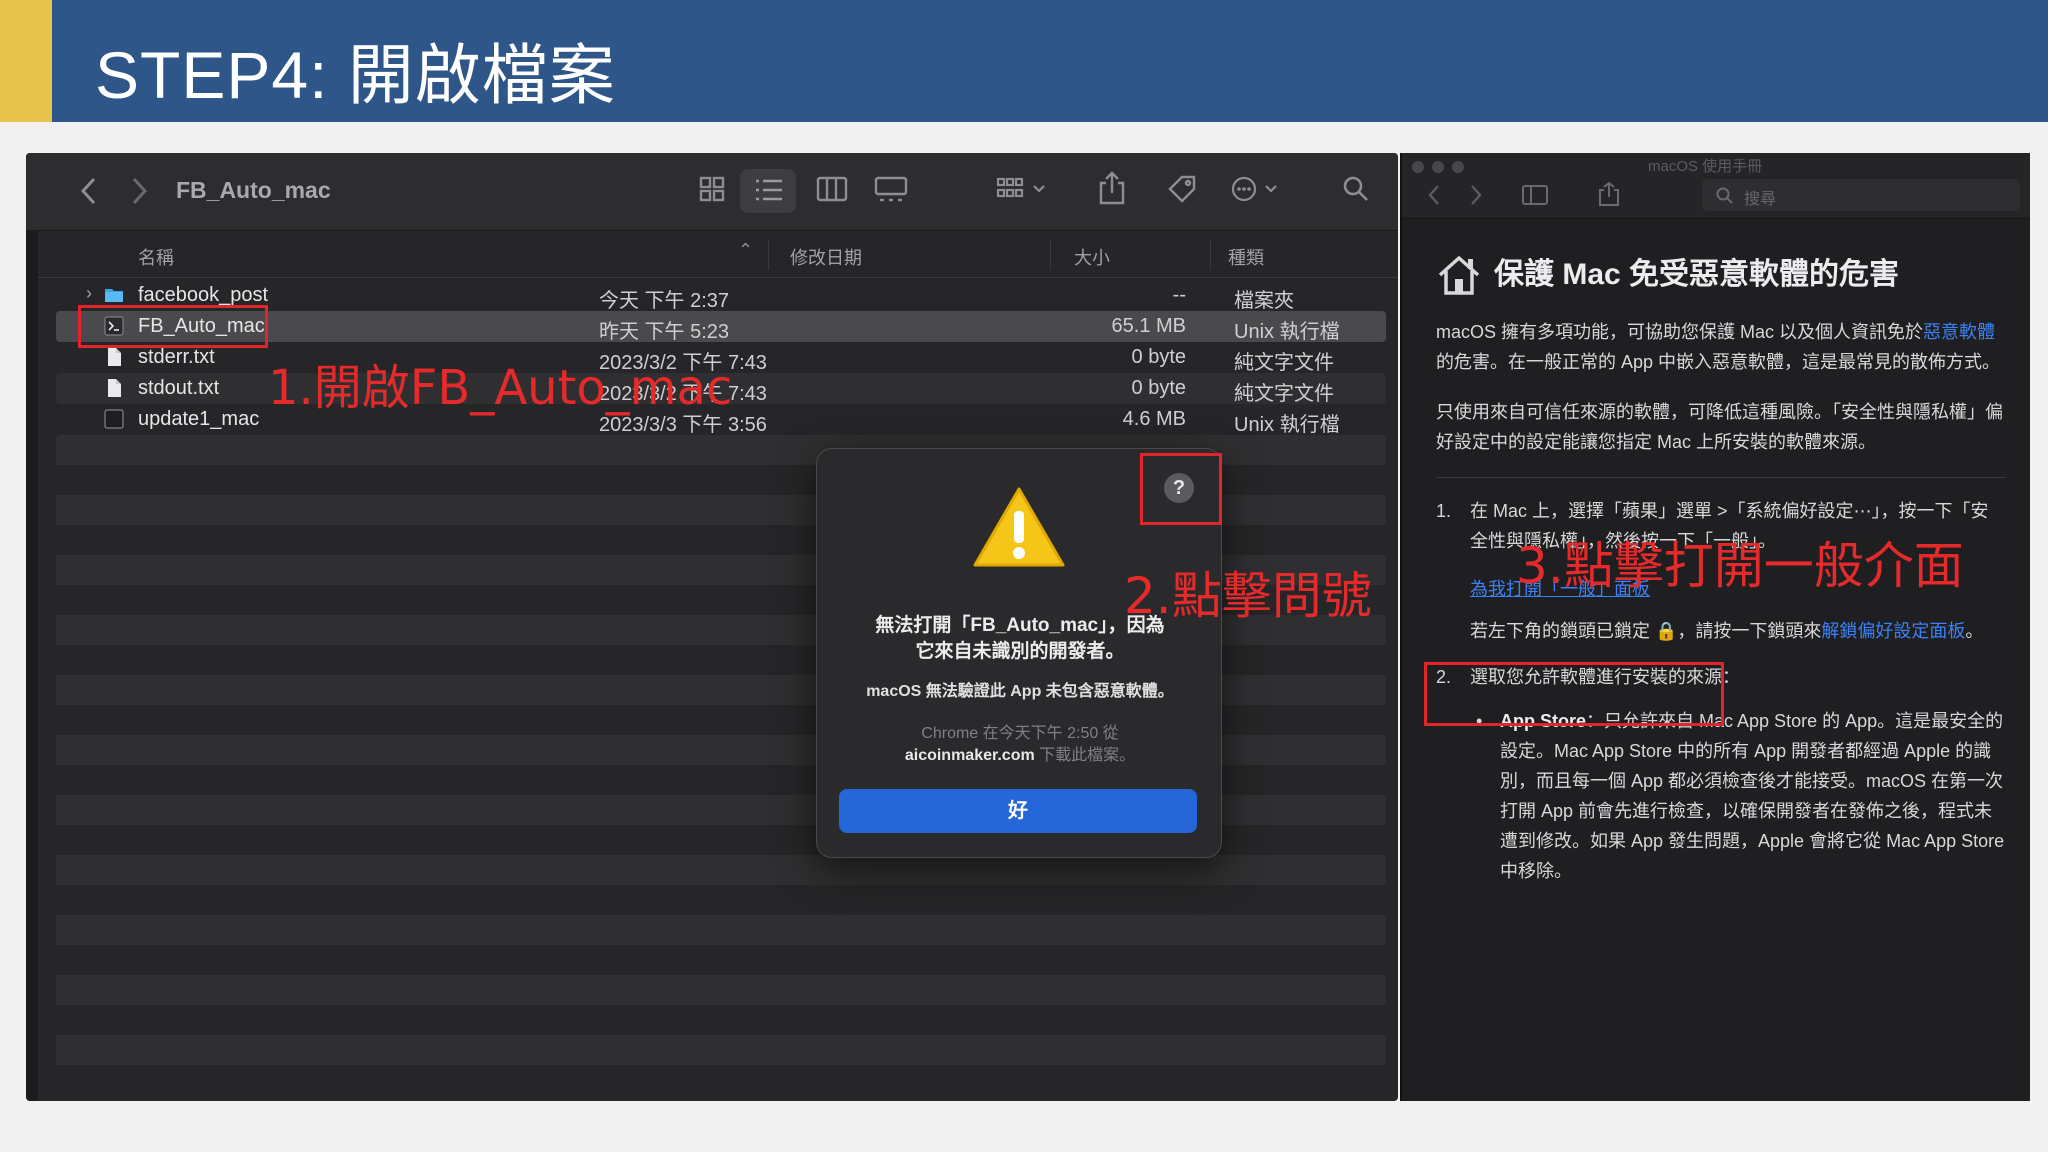 The height and width of the screenshot is (1152, 2048). I want to click on column-header-date: 修改日期, so click(826, 257).